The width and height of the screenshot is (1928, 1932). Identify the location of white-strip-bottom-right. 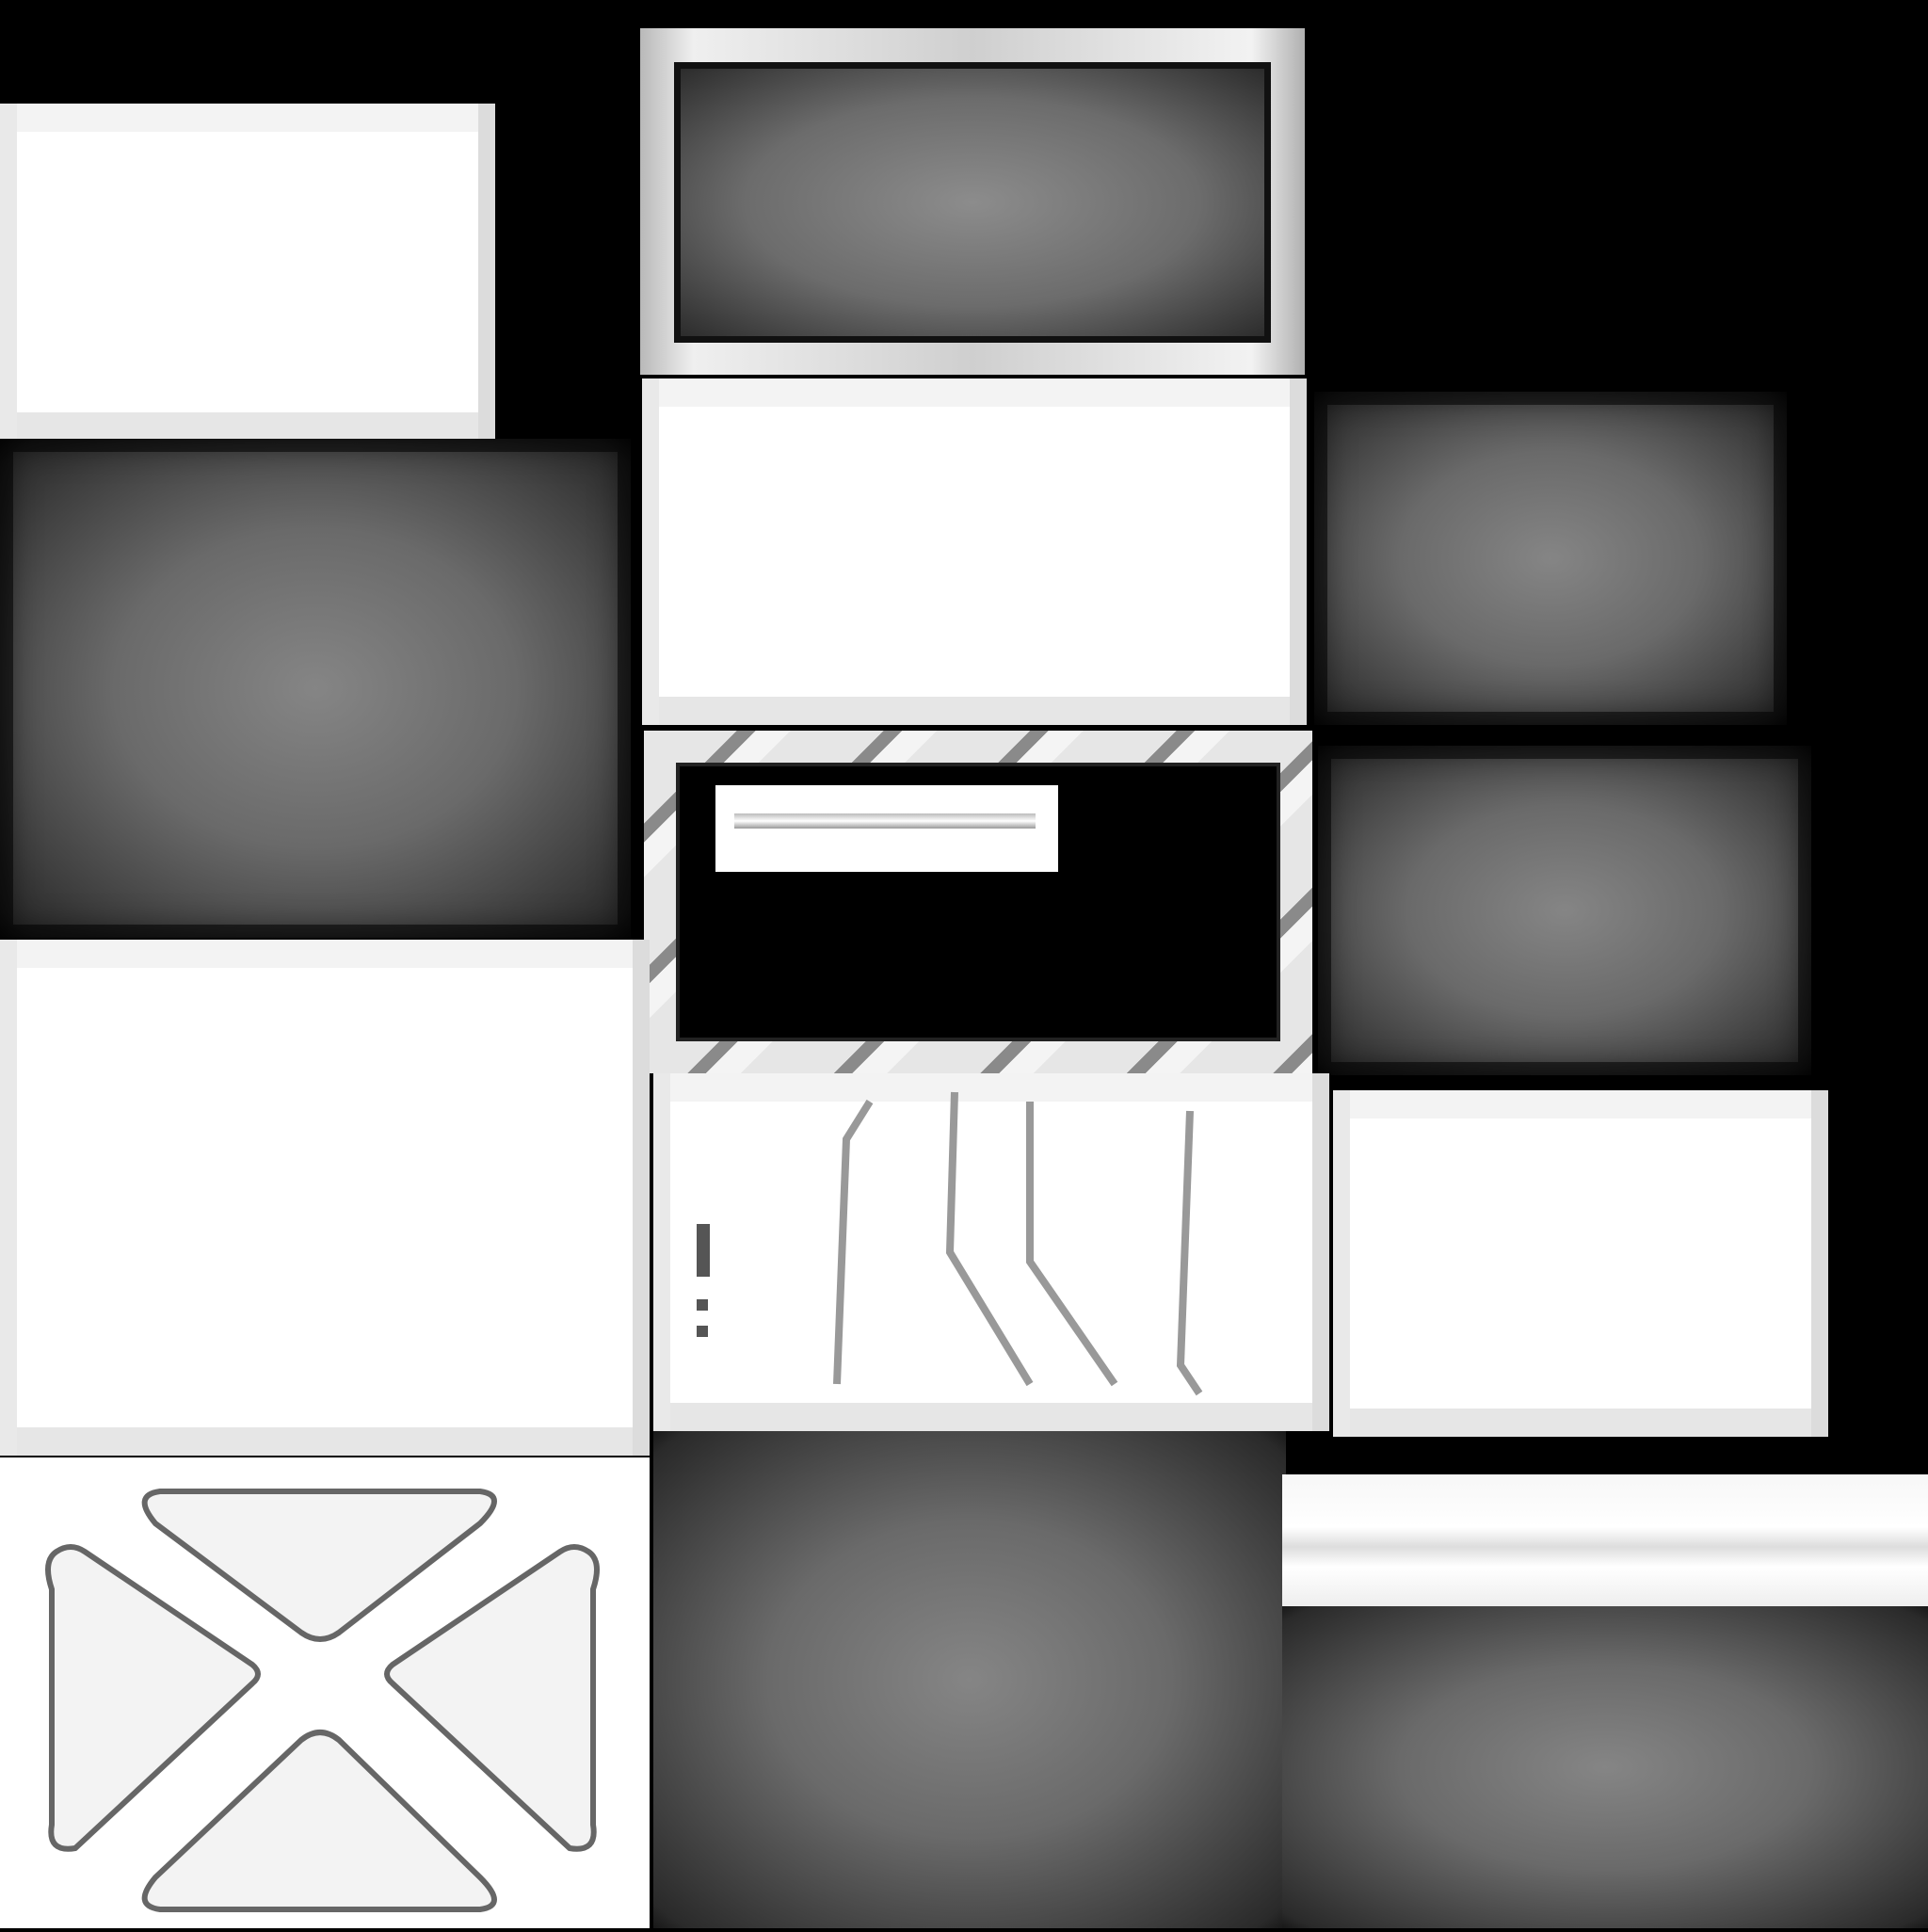
(1605, 1540).